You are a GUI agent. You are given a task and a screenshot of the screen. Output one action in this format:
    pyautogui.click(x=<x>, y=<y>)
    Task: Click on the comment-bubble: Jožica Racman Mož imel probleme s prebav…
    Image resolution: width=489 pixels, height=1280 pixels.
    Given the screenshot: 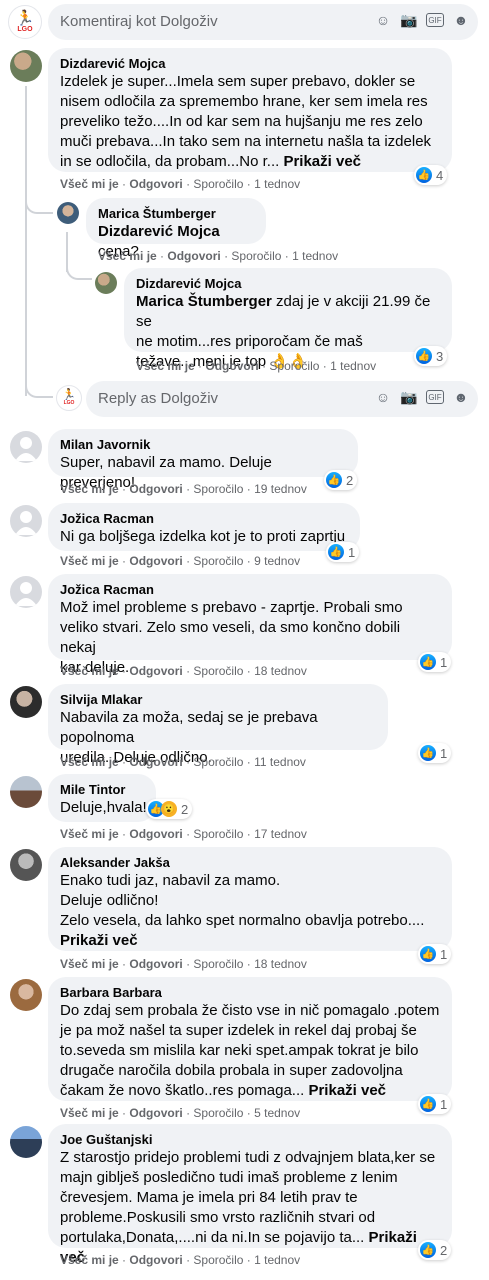 What is the action you would take?
    pyautogui.click(x=250, y=625)
    